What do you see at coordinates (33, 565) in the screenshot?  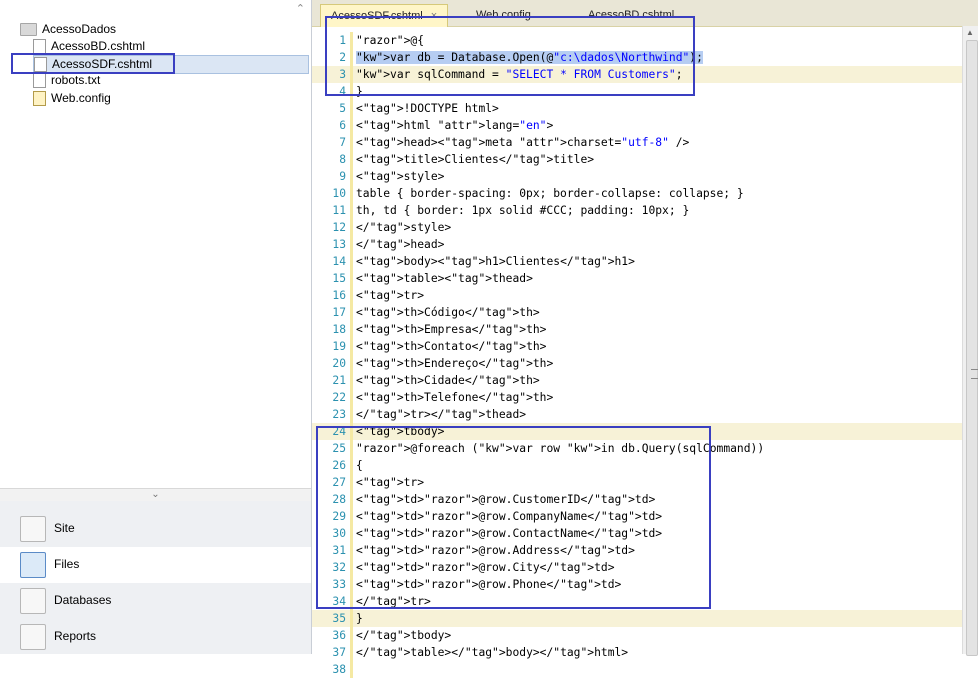 I see `files-icon` at bounding box center [33, 565].